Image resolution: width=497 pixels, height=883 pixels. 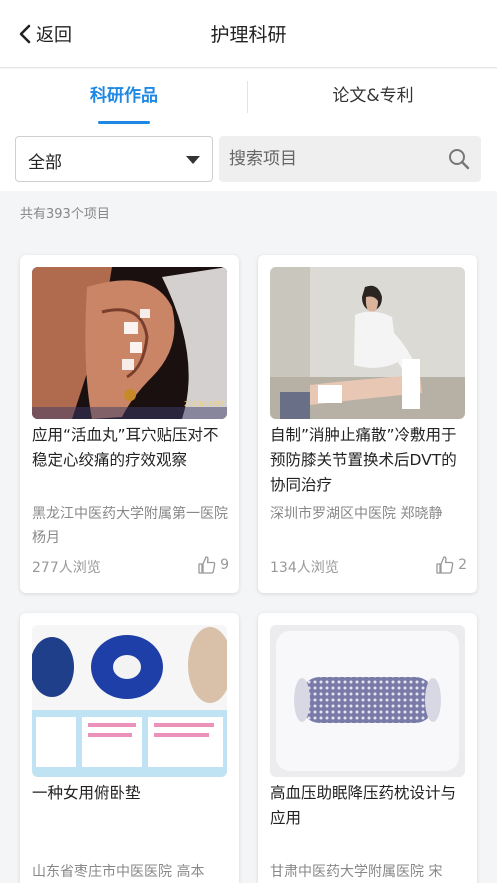 I want to click on search-icon, so click(x=459, y=159).